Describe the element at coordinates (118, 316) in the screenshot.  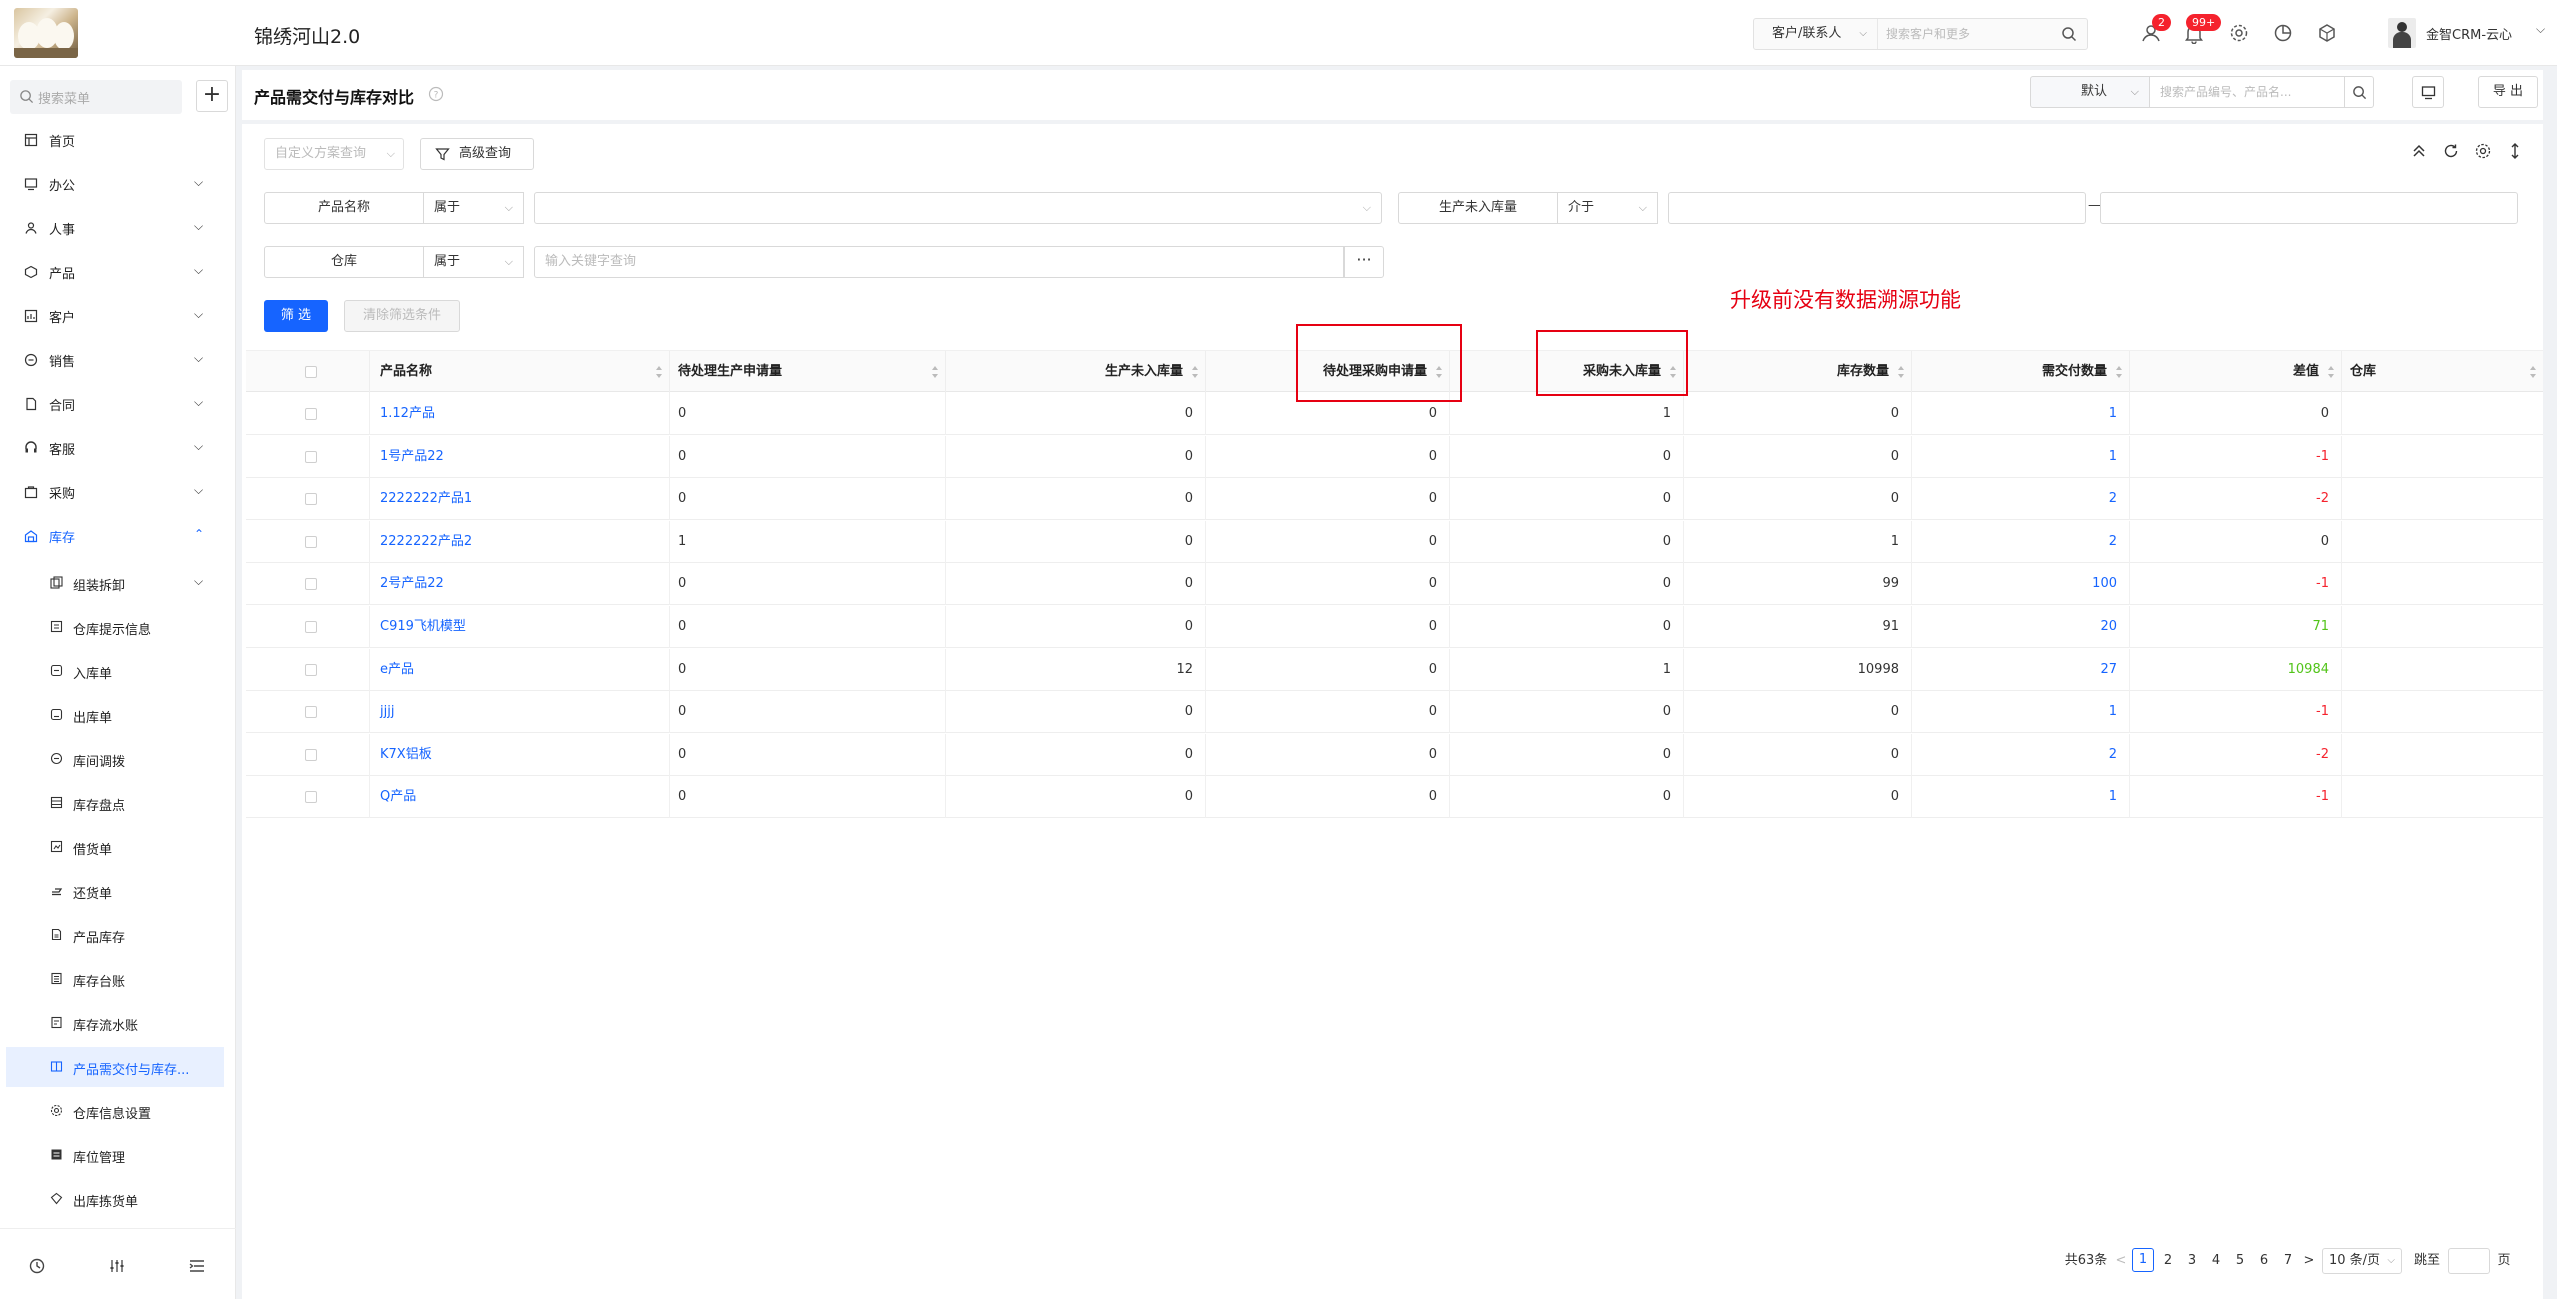
I see `sidebar-item-customer: 客户 ⌵` at that location.